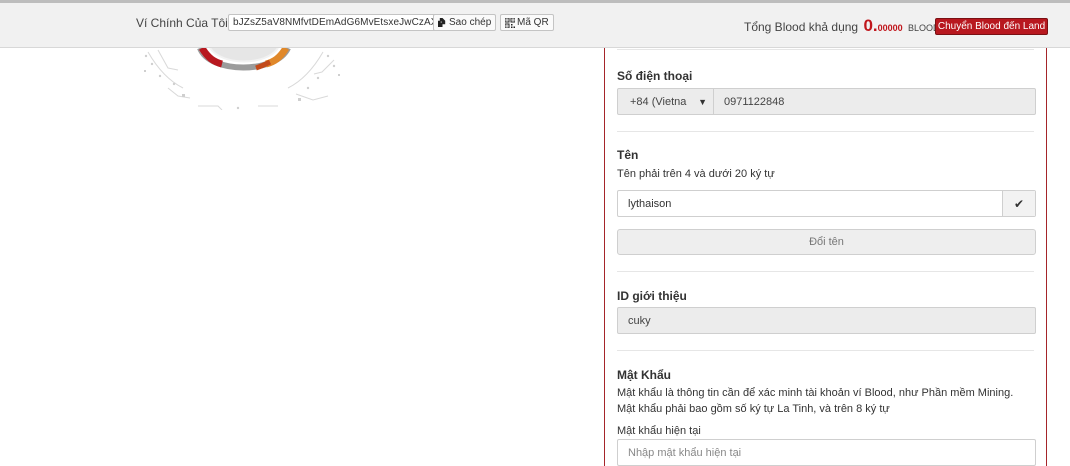 The image size is (1070, 466). I want to click on referral-id-label: ID giới thiệu, so click(652, 296).